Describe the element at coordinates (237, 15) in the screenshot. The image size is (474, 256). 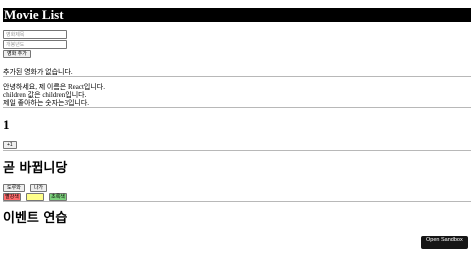
I see `page-title: Movie List` at that location.